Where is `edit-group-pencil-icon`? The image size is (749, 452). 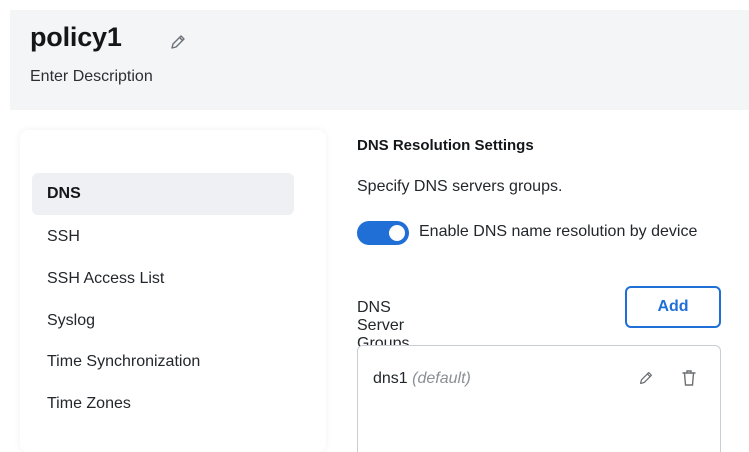 edit-group-pencil-icon is located at coordinates (646, 378).